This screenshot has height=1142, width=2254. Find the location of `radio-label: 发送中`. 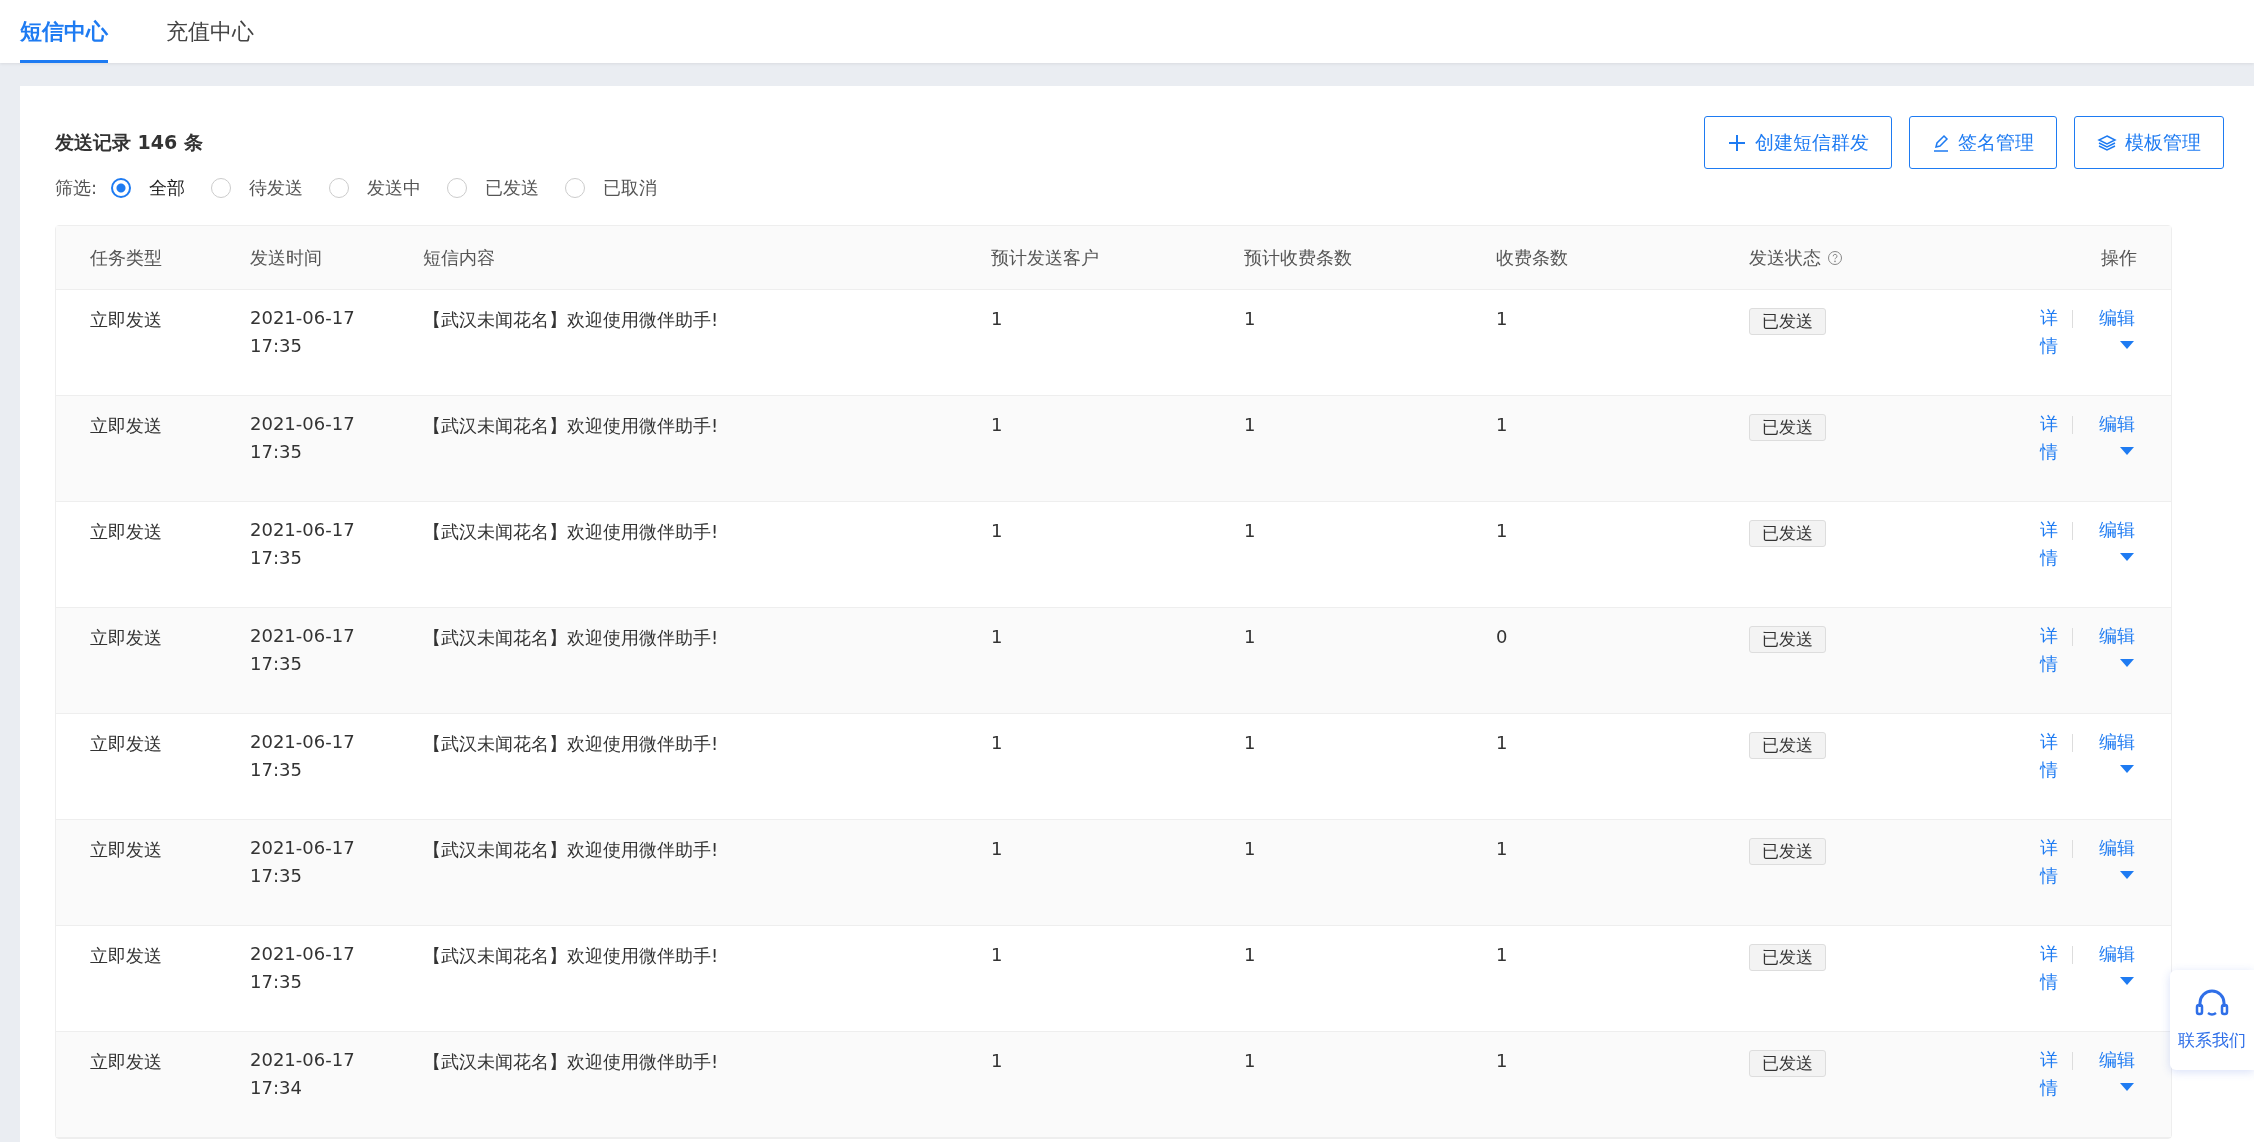

radio-label: 发送中 is located at coordinates (394, 188).